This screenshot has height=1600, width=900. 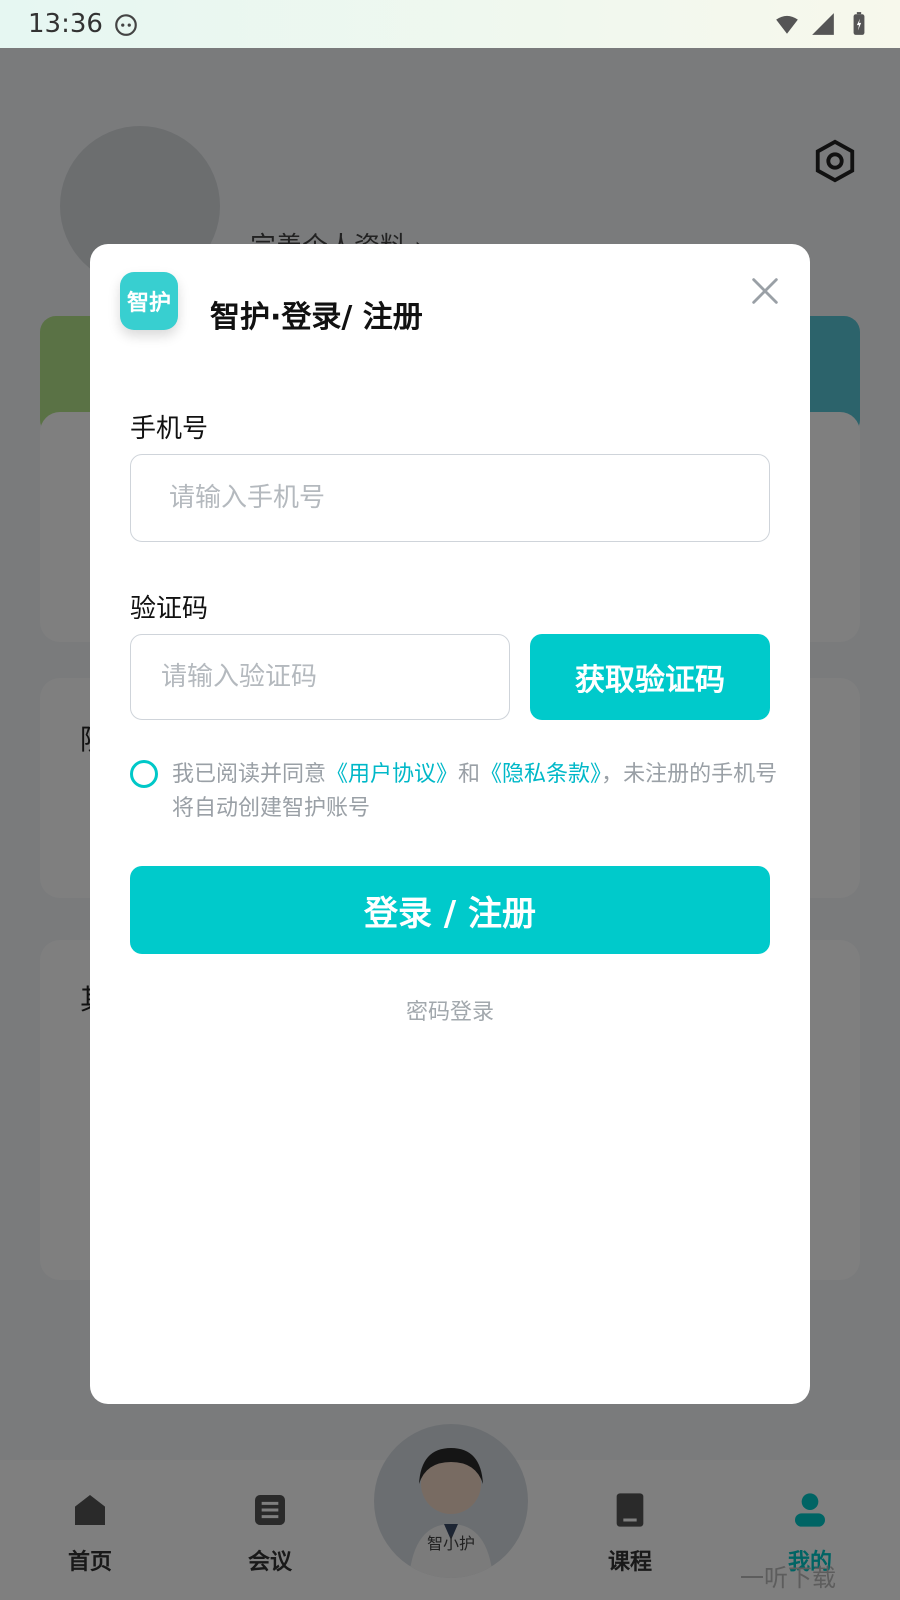 What do you see at coordinates (479, 792) in the screenshot?
I see `agreement-text: 我已阅读并同意《用户协议》和《隐私条款》，未注册的手机号将自动创建智护账号` at bounding box center [479, 792].